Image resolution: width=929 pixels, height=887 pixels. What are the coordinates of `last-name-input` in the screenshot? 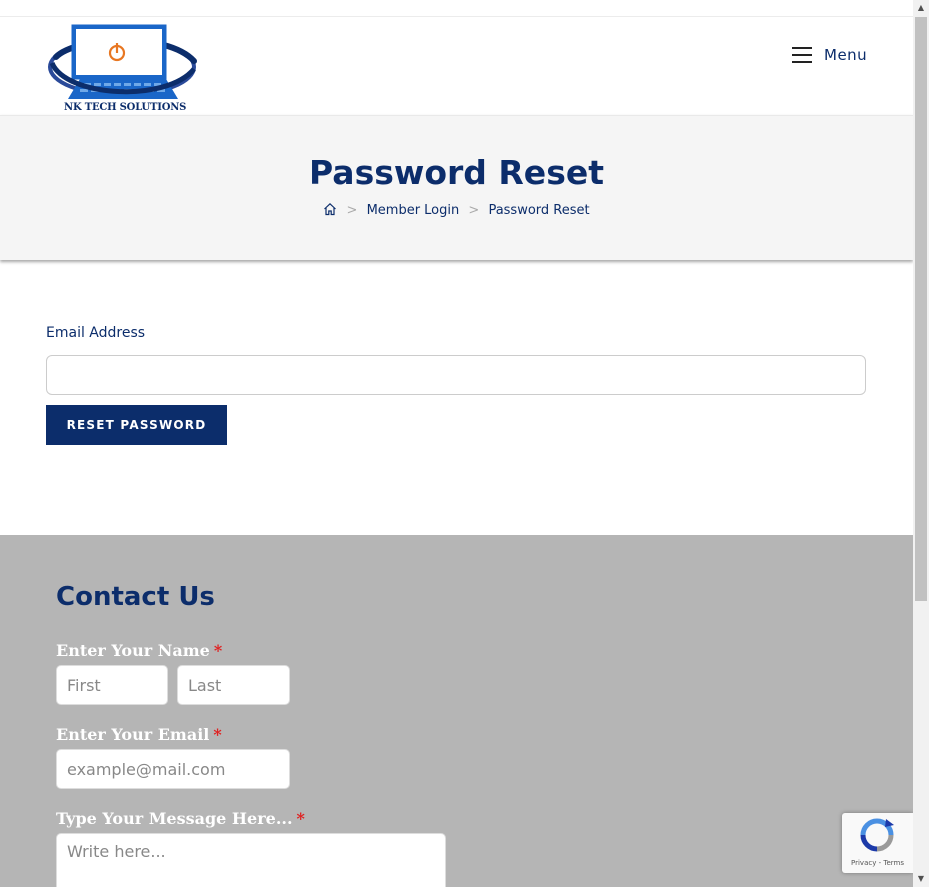 It's located at (233, 685).